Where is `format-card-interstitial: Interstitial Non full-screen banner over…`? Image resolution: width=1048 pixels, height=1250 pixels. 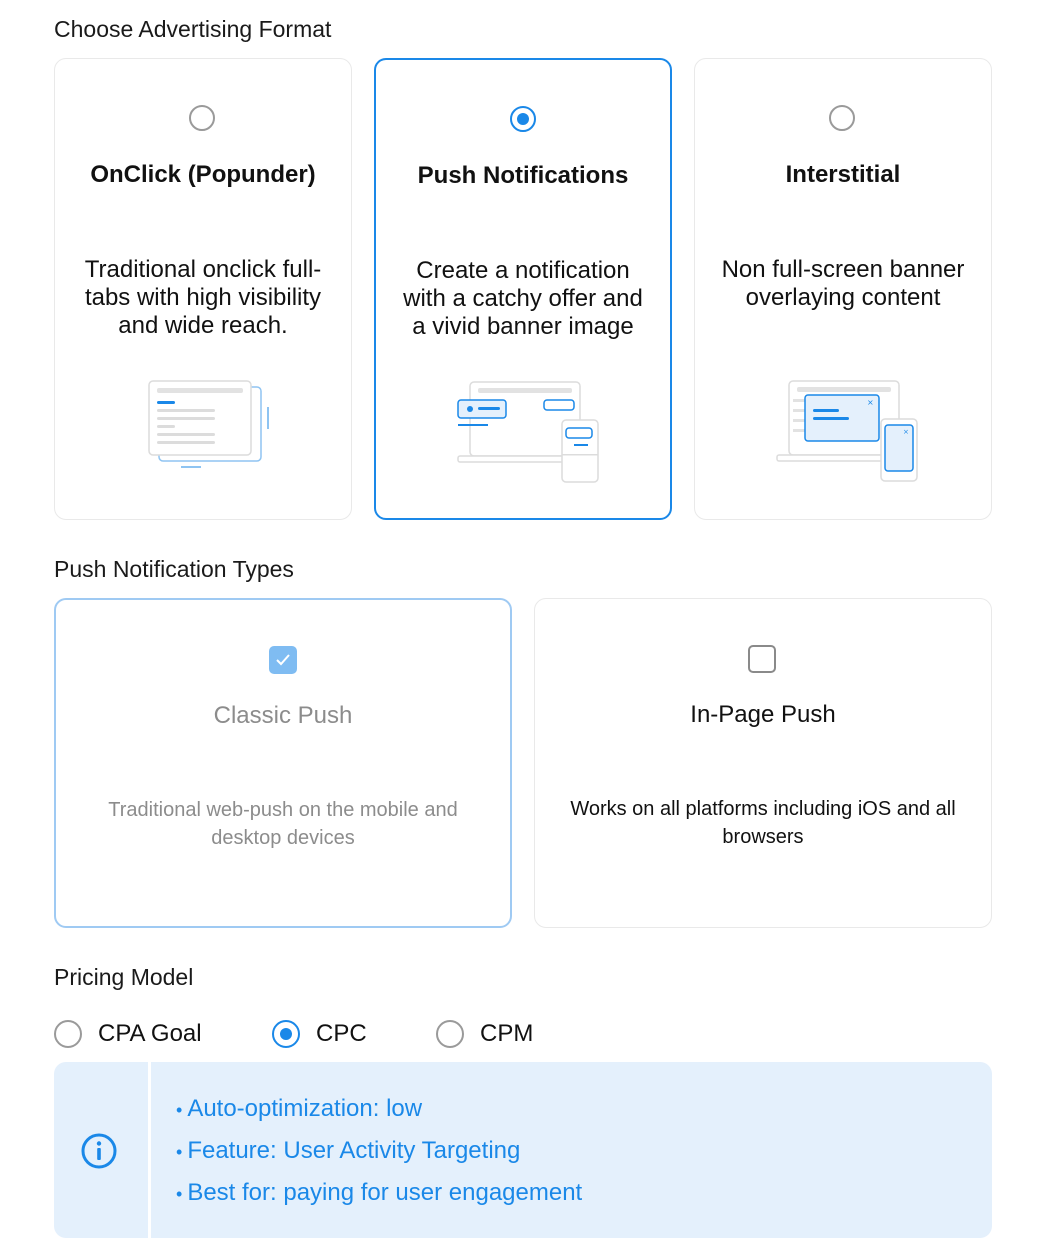
format-card-interstitial: Interstitial Non full-screen banner over… is located at coordinates (843, 289).